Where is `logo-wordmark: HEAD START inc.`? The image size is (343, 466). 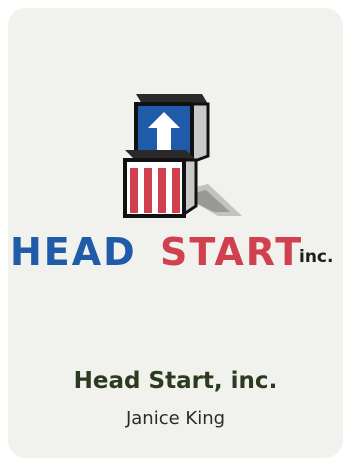 logo-wordmark: HEAD START inc. is located at coordinates (175, 251).